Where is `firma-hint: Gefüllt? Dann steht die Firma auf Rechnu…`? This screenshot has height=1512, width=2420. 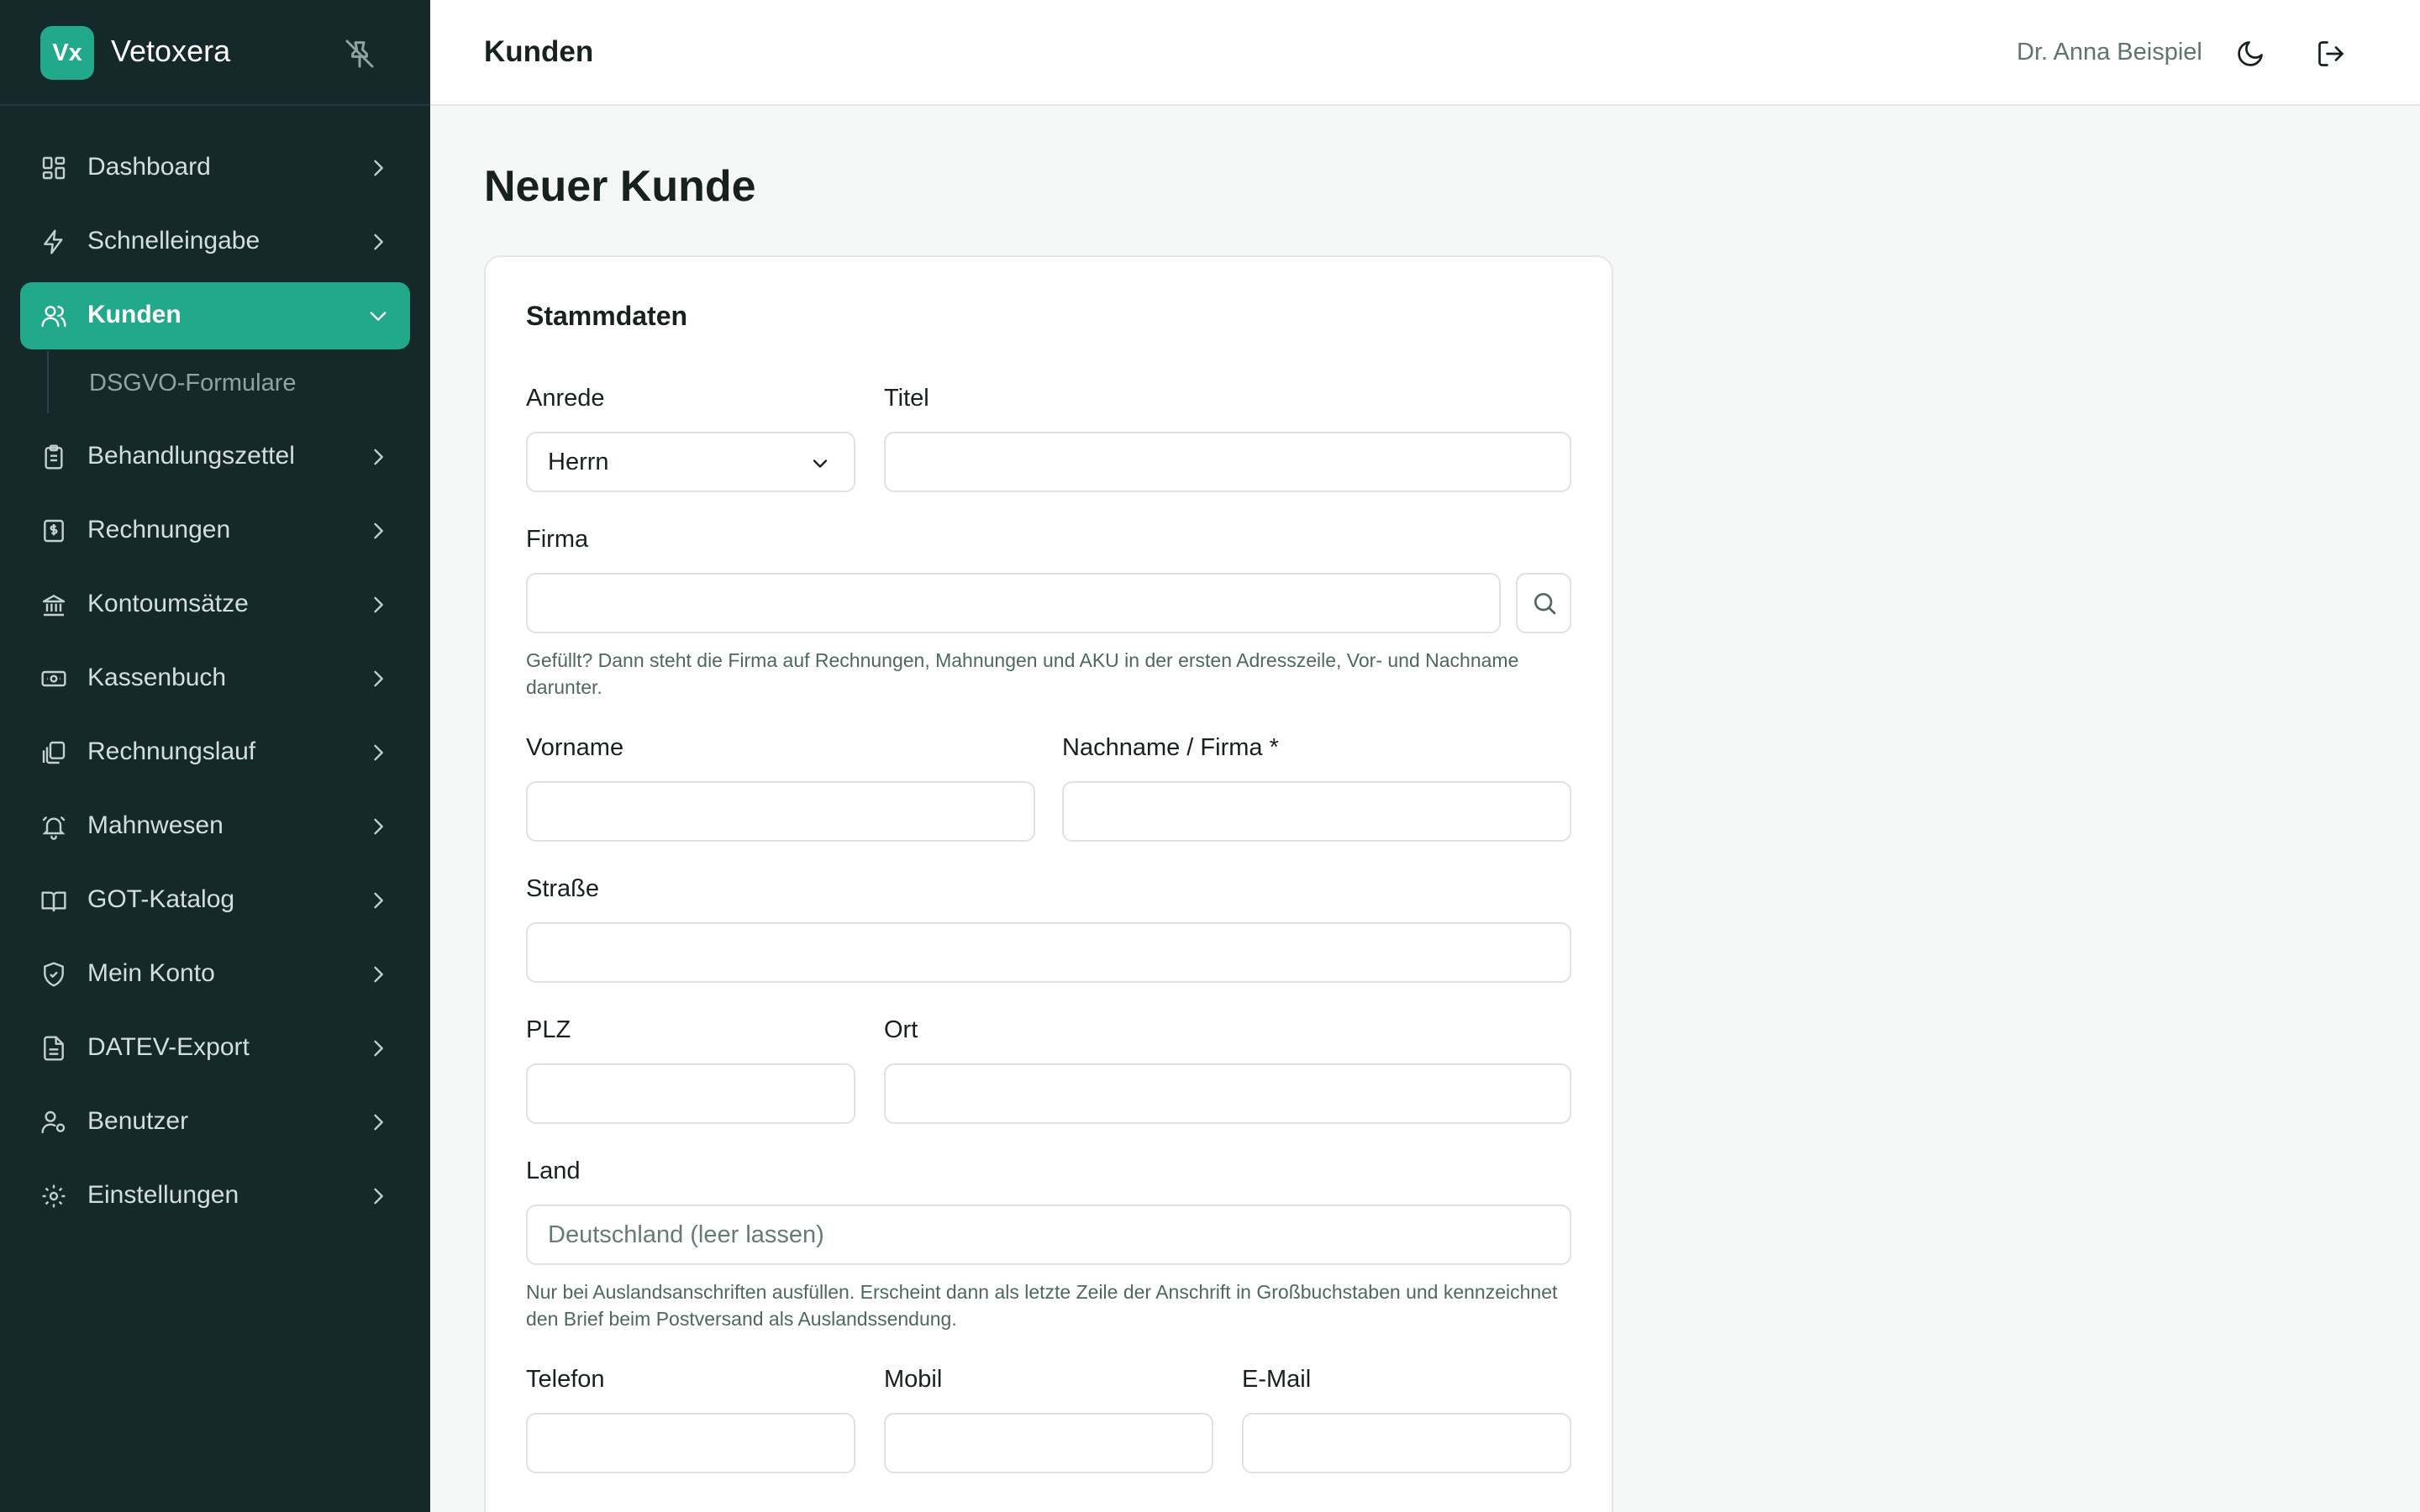 firma-hint: Gefüllt? Dann steht die Firma auf Rechnu… is located at coordinates (1022, 673).